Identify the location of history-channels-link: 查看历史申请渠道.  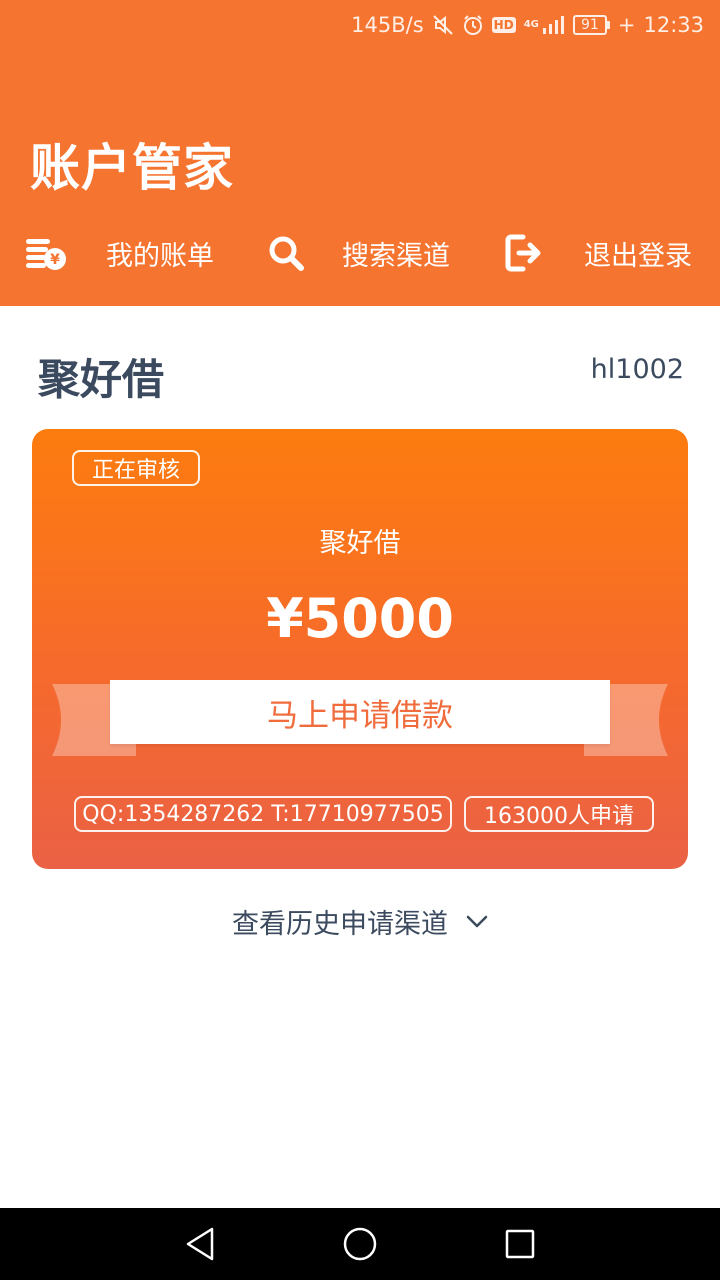
(360, 921).